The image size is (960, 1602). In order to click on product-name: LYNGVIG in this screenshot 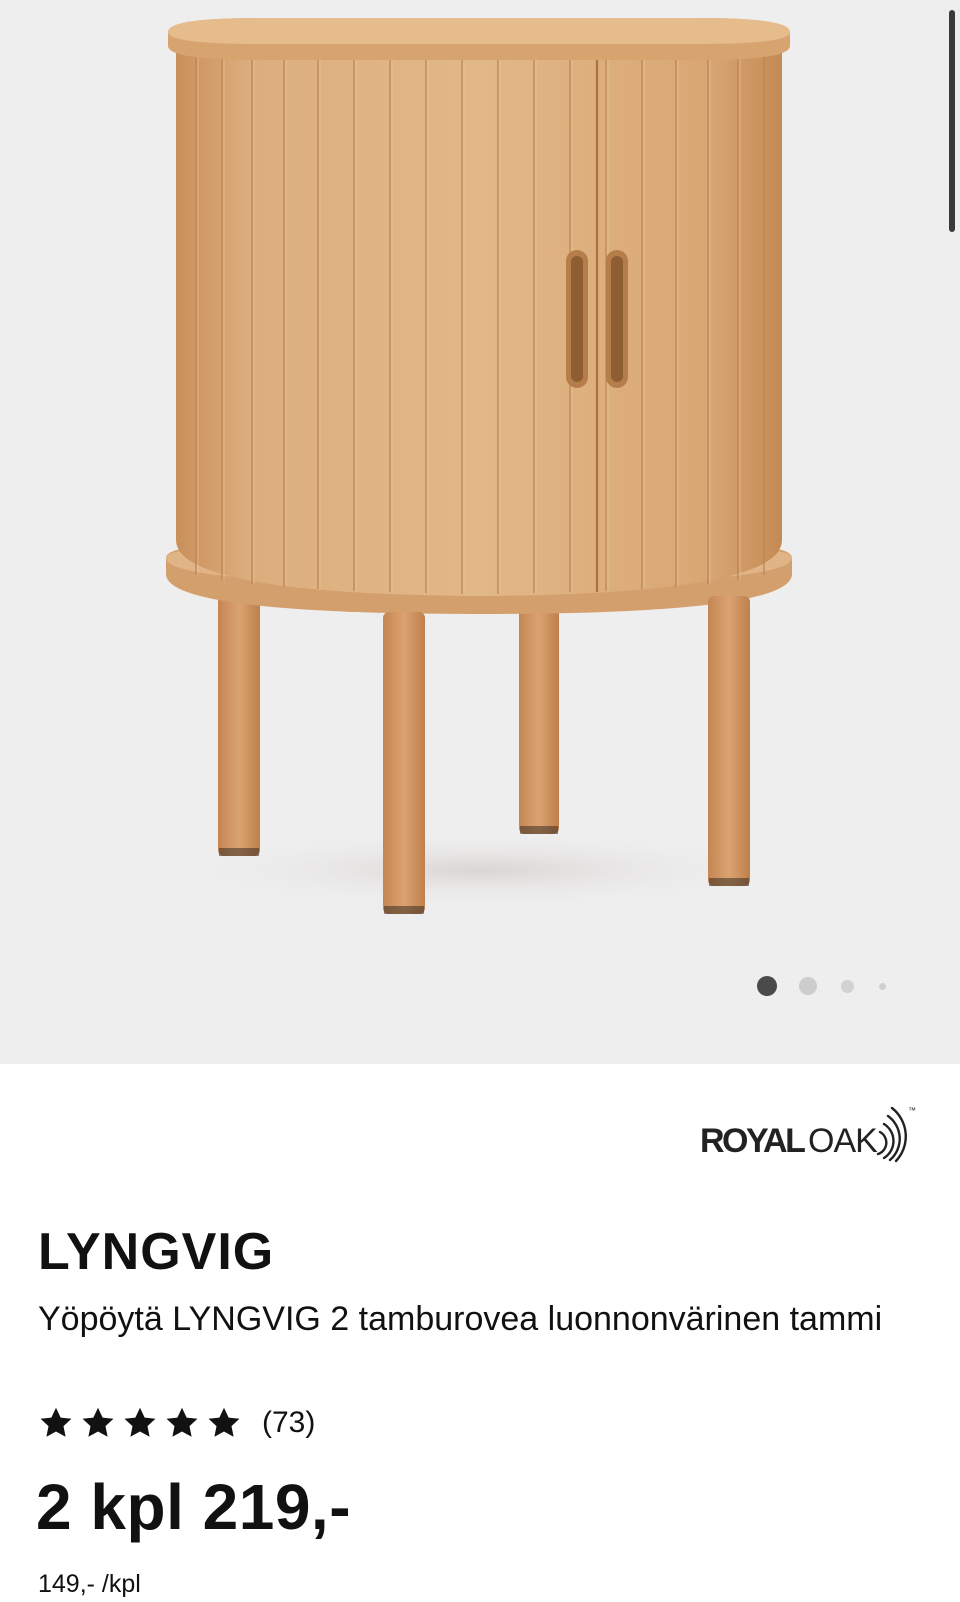, I will do `click(156, 1252)`.